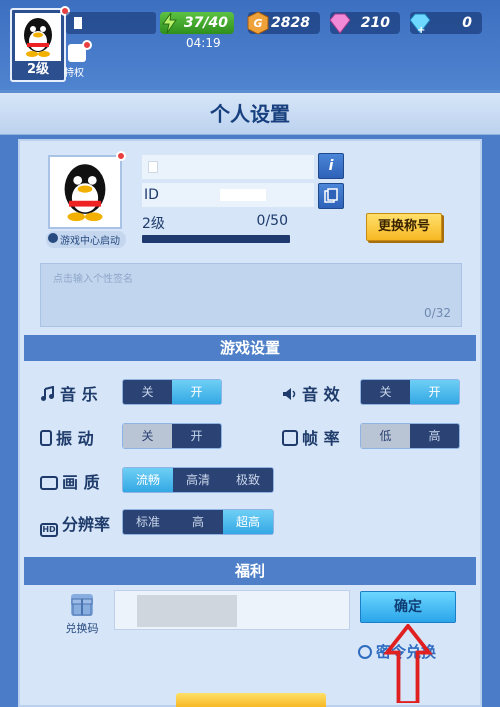 This screenshot has height=707, width=500. I want to click on game-center-badge: 游戏中心启动, so click(86, 239).